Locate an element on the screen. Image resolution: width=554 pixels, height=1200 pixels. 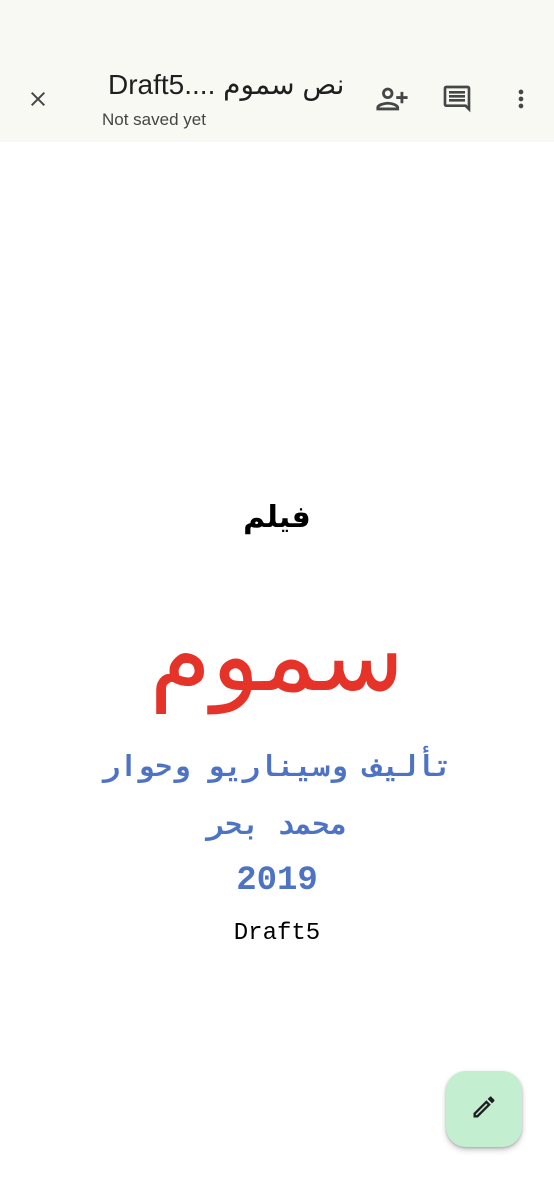
app-bar: نص سموم ....Draft5 Not saved yet is located at coordinates (277, 99).